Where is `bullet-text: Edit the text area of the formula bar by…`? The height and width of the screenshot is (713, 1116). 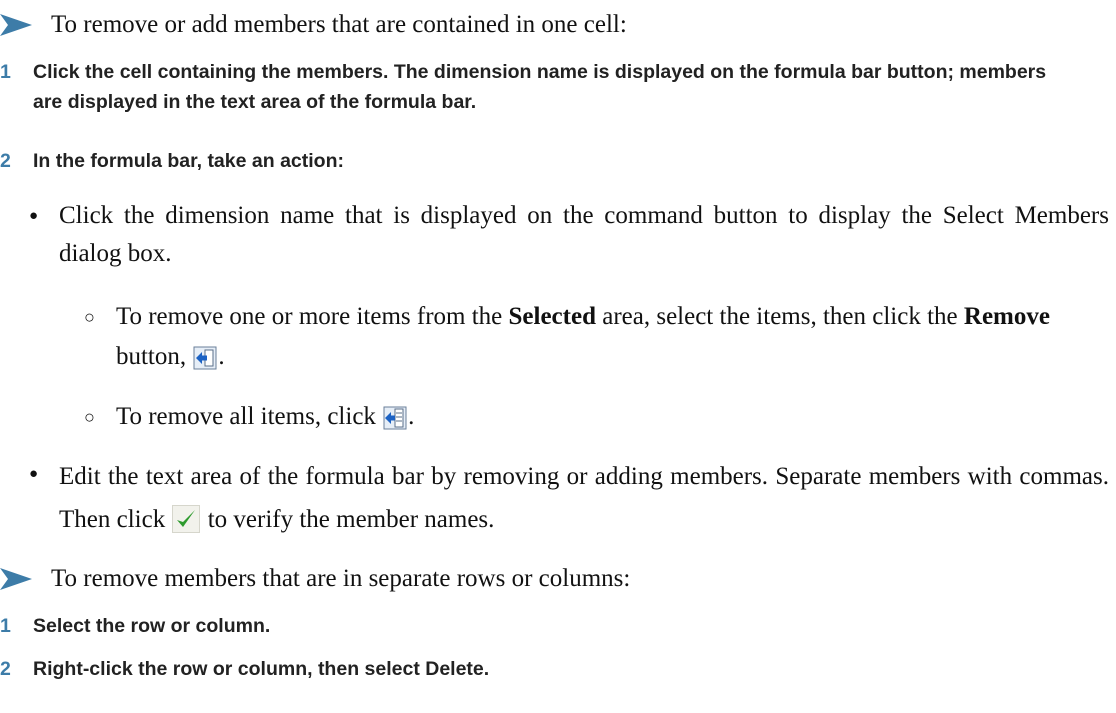
bullet-text: Edit the text area of the formula bar by… is located at coordinates (584, 498).